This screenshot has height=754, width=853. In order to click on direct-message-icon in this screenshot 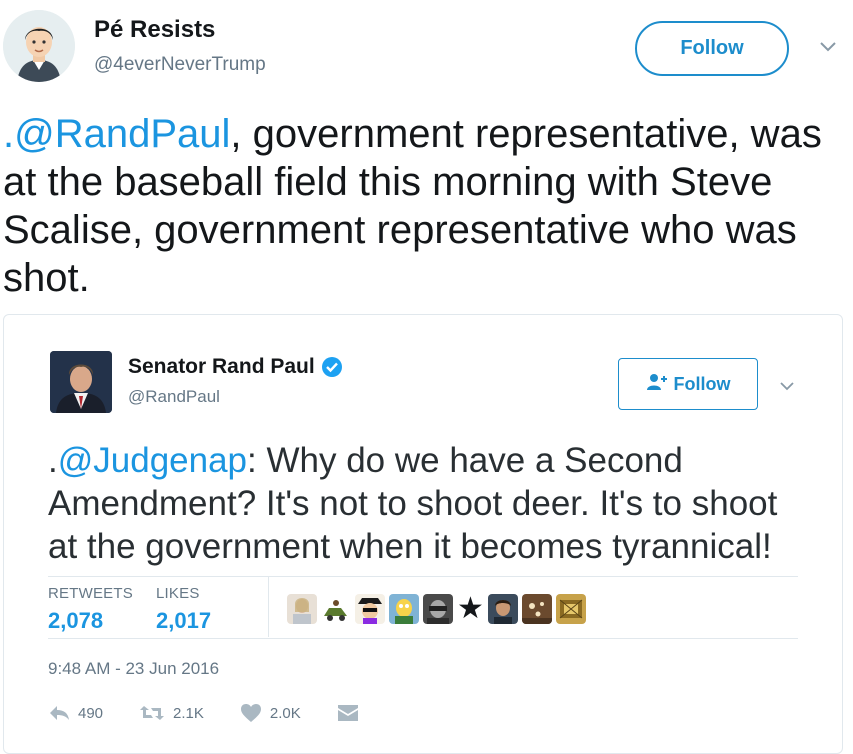, I will do `click(348, 713)`.